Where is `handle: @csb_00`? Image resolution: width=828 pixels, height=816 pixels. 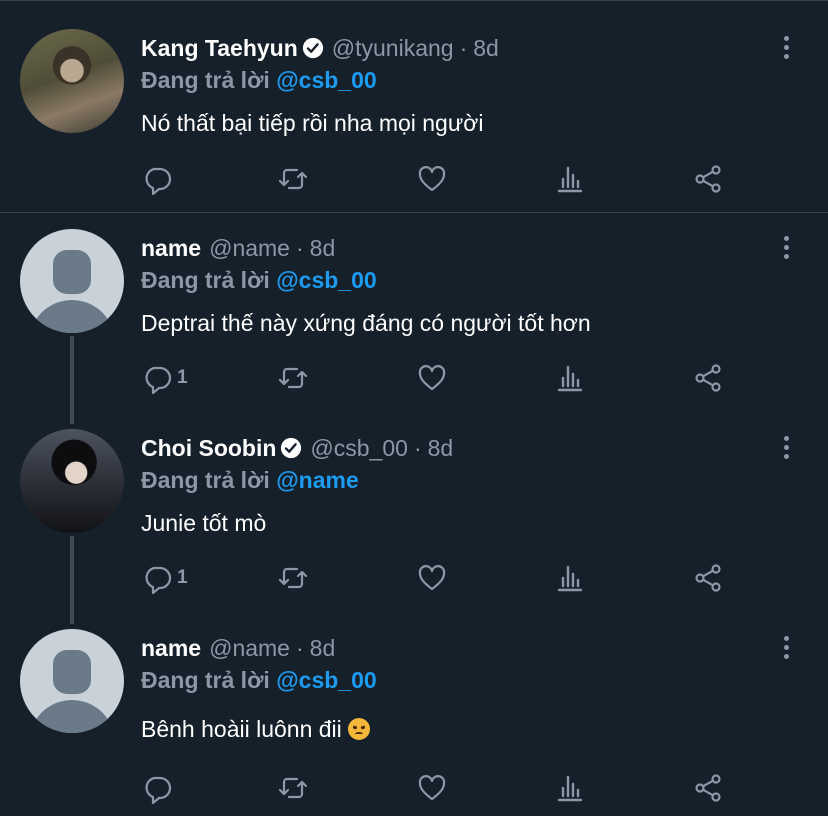
handle: @csb_00 is located at coordinates (359, 448).